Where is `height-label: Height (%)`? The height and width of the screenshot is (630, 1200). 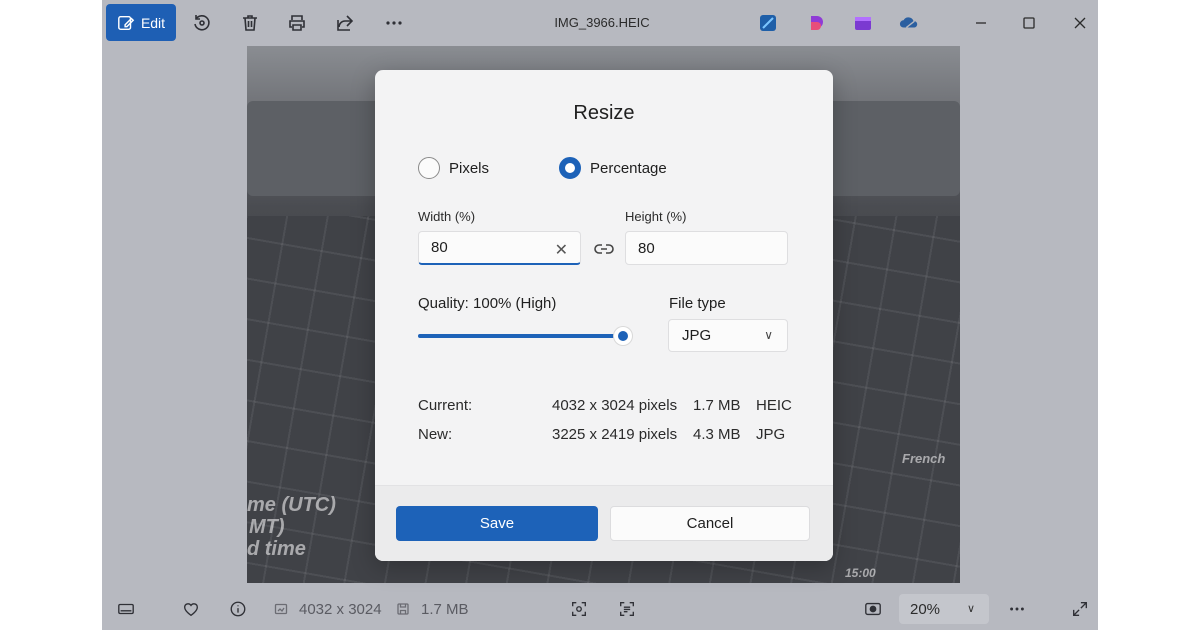
height-label: Height (%) is located at coordinates (656, 216).